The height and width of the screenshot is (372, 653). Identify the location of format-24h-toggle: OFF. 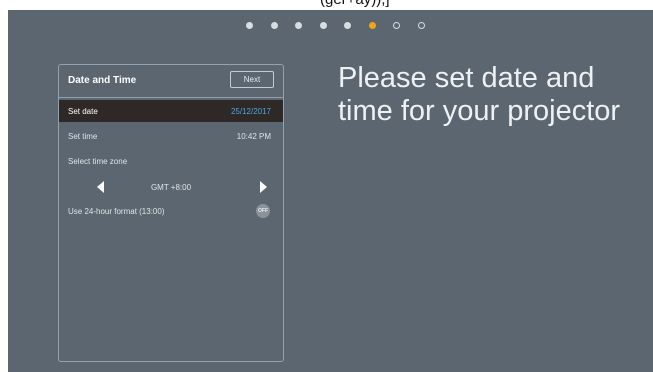
(263, 211).